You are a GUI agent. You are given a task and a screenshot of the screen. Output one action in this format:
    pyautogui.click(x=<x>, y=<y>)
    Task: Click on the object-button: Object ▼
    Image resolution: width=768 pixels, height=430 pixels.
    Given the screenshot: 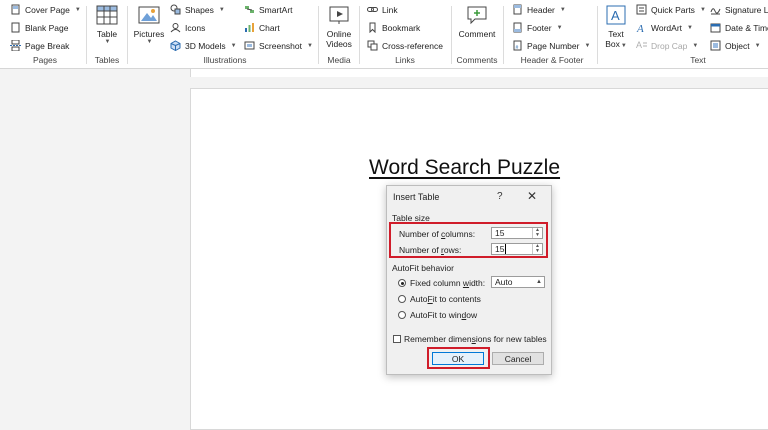 What is the action you would take?
    pyautogui.click(x=735, y=45)
    